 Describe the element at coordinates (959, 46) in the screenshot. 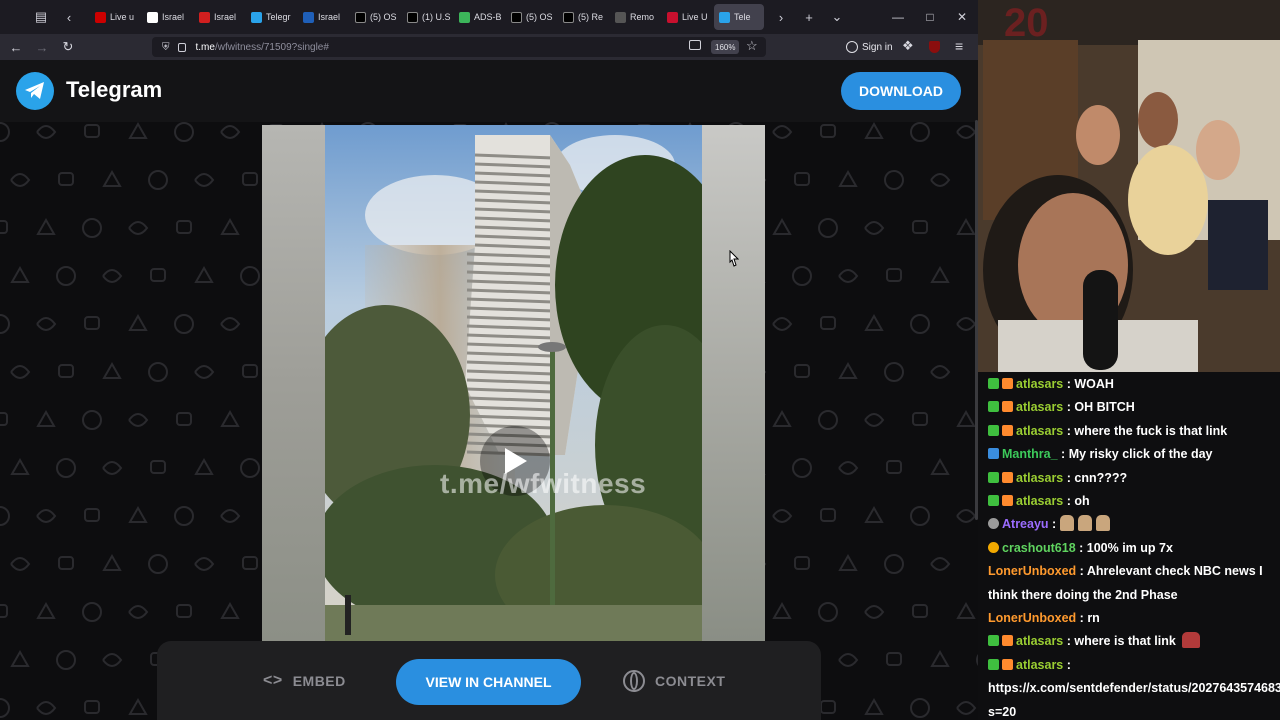

I see `menu-icon: ≡` at that location.